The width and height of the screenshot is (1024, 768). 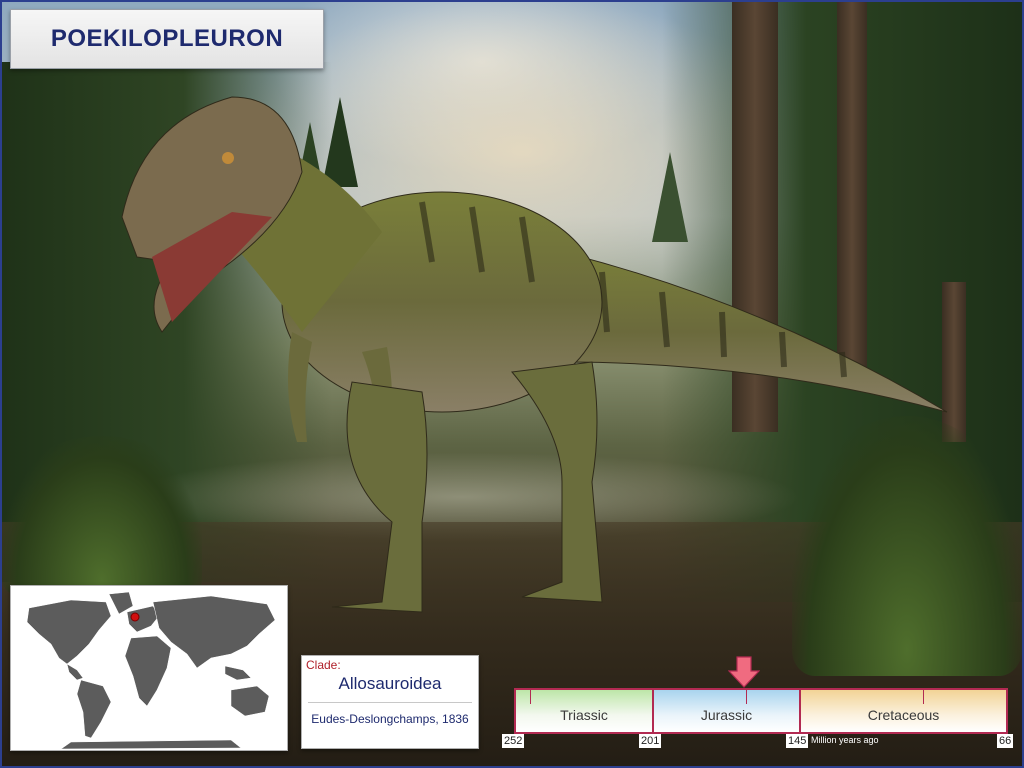 What do you see at coordinates (390, 719) in the screenshot?
I see `clade-author: Eudes-Deslongchamps, 1836` at bounding box center [390, 719].